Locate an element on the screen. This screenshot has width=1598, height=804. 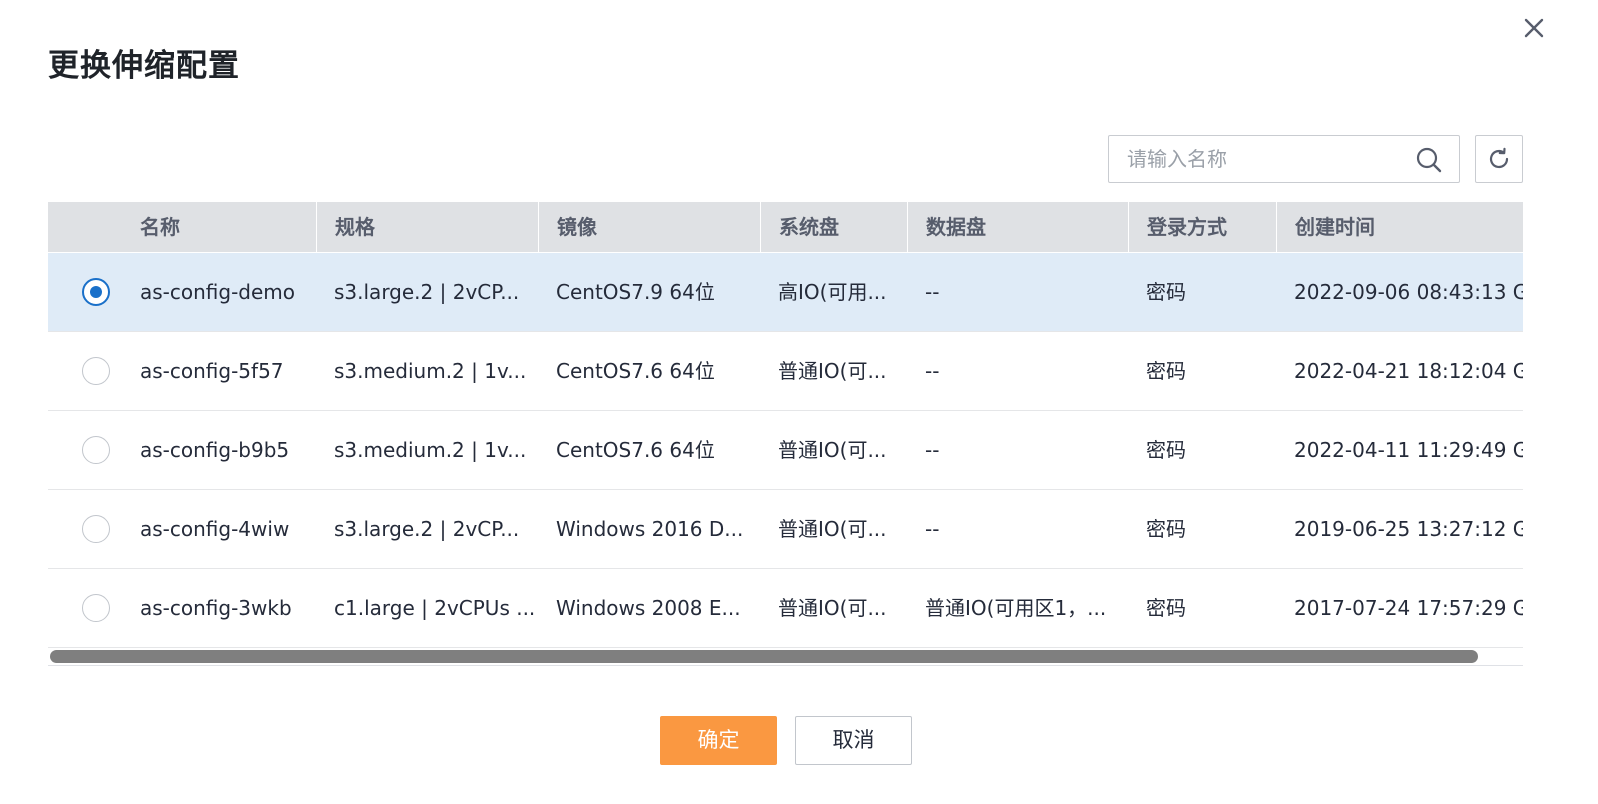
search-button is located at coordinates (1429, 160).